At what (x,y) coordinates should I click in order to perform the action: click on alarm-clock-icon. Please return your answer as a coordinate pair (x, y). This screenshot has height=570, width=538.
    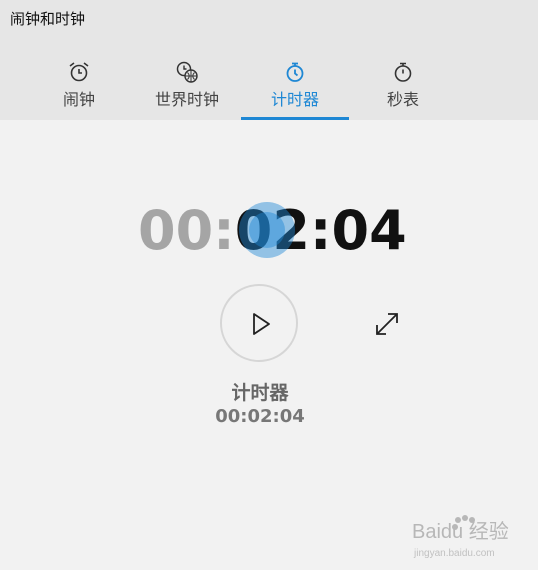
    Looking at the image, I should click on (79, 72).